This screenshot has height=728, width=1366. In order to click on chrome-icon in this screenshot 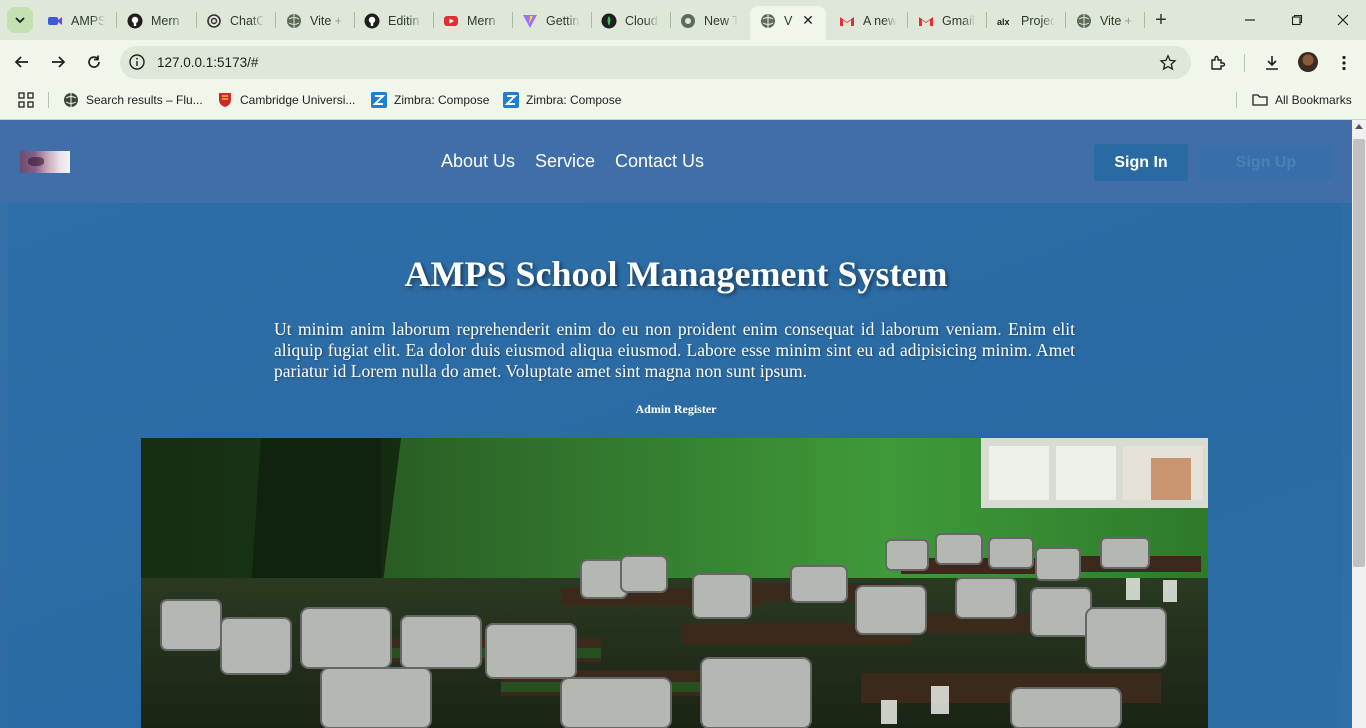, I will do `click(688, 21)`.